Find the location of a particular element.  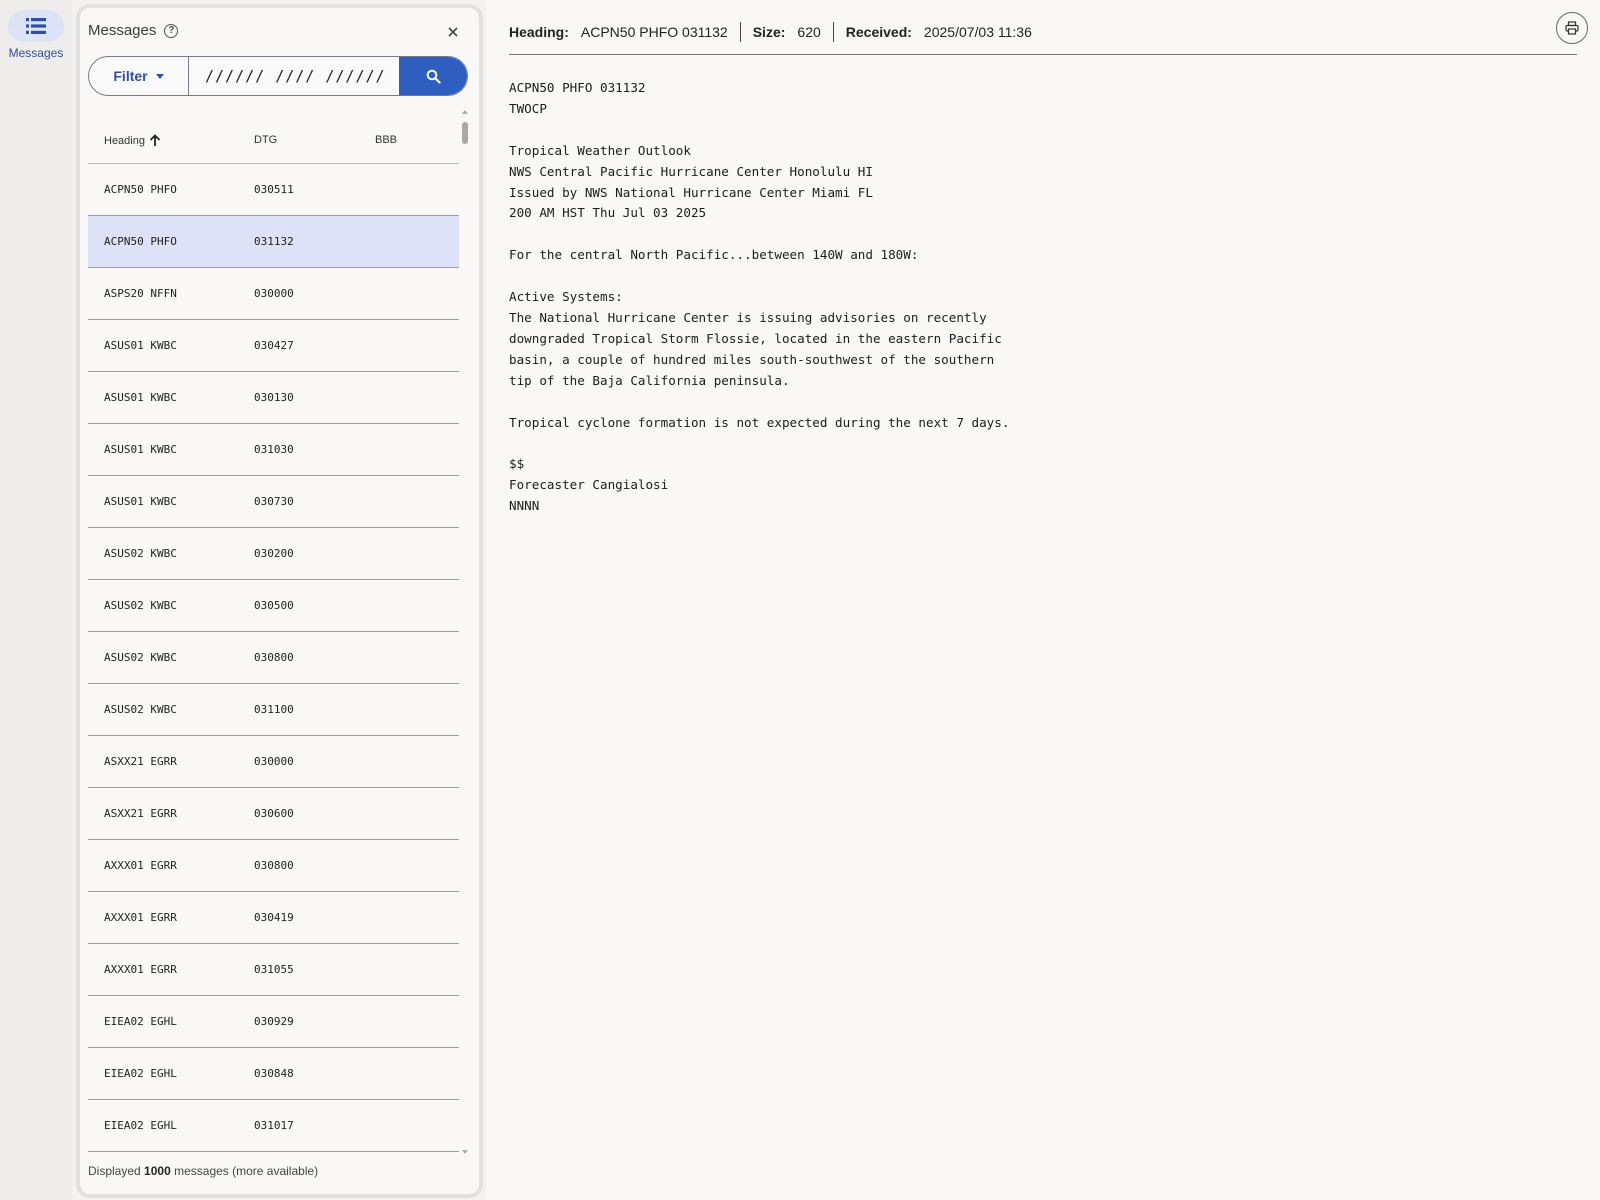

row-dtg: 030929 is located at coordinates (274, 1021).